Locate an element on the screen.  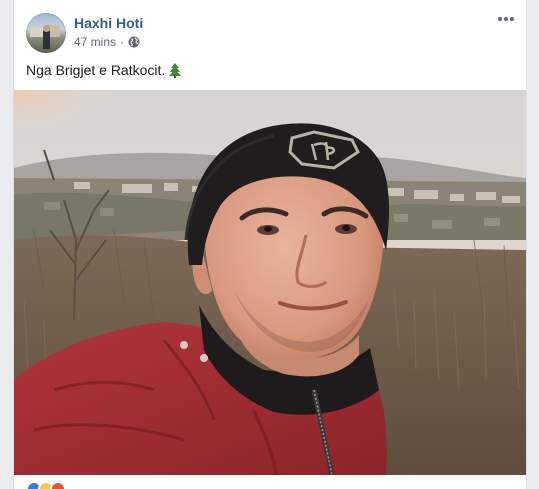
post-meta: 47 mins · is located at coordinates (108, 42).